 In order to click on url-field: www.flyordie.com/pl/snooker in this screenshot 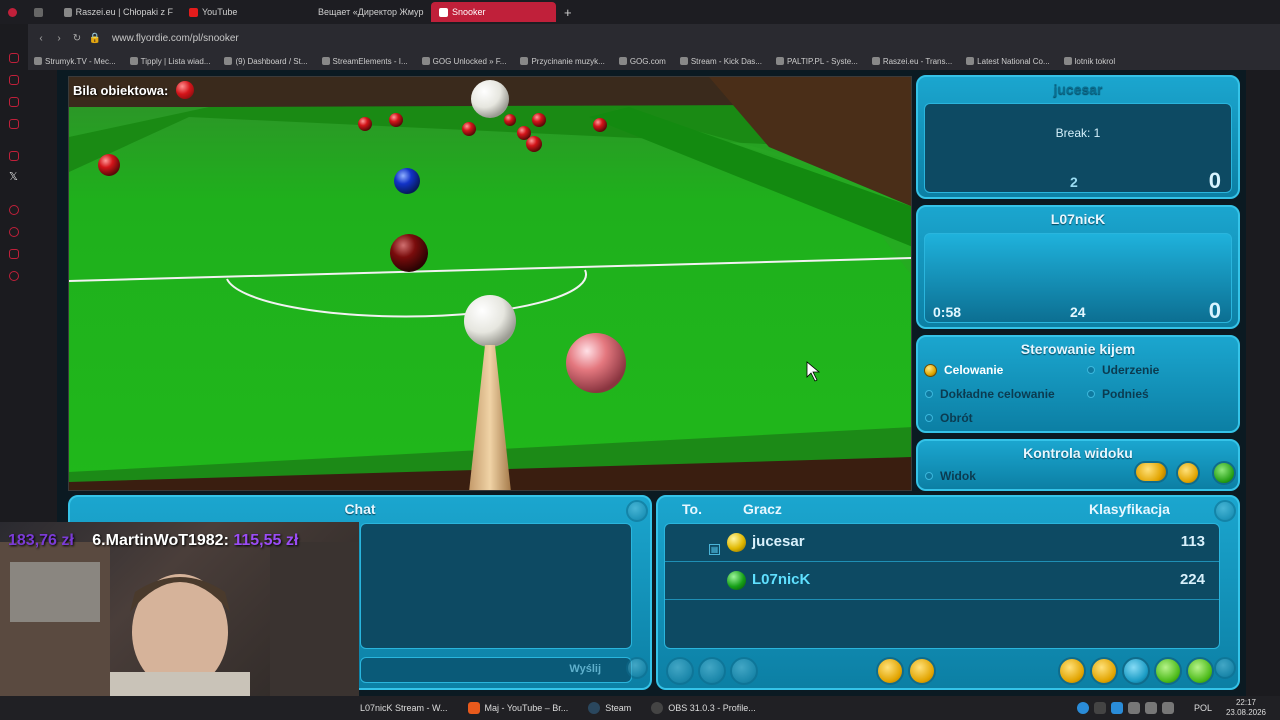, I will do `click(175, 38)`.